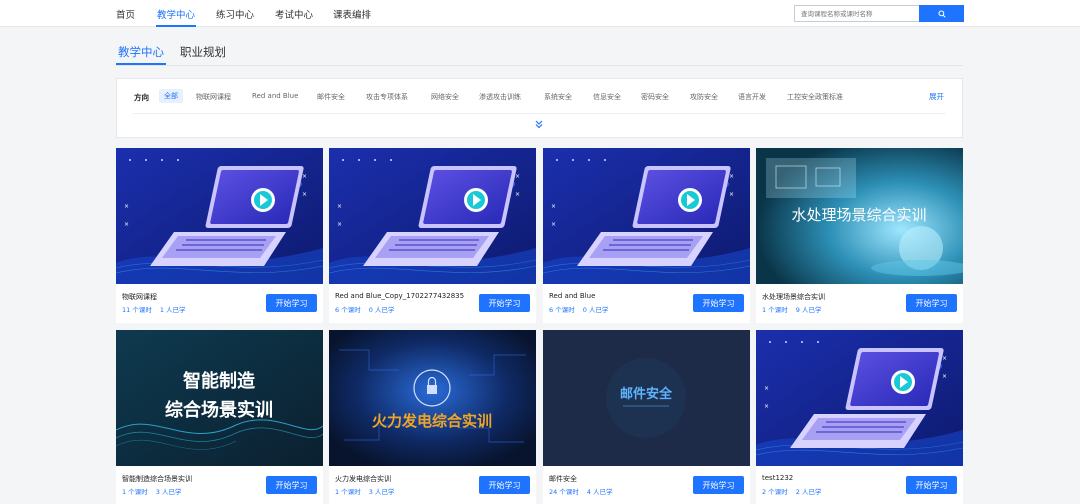  I want to click on search-icon, so click(941, 13).